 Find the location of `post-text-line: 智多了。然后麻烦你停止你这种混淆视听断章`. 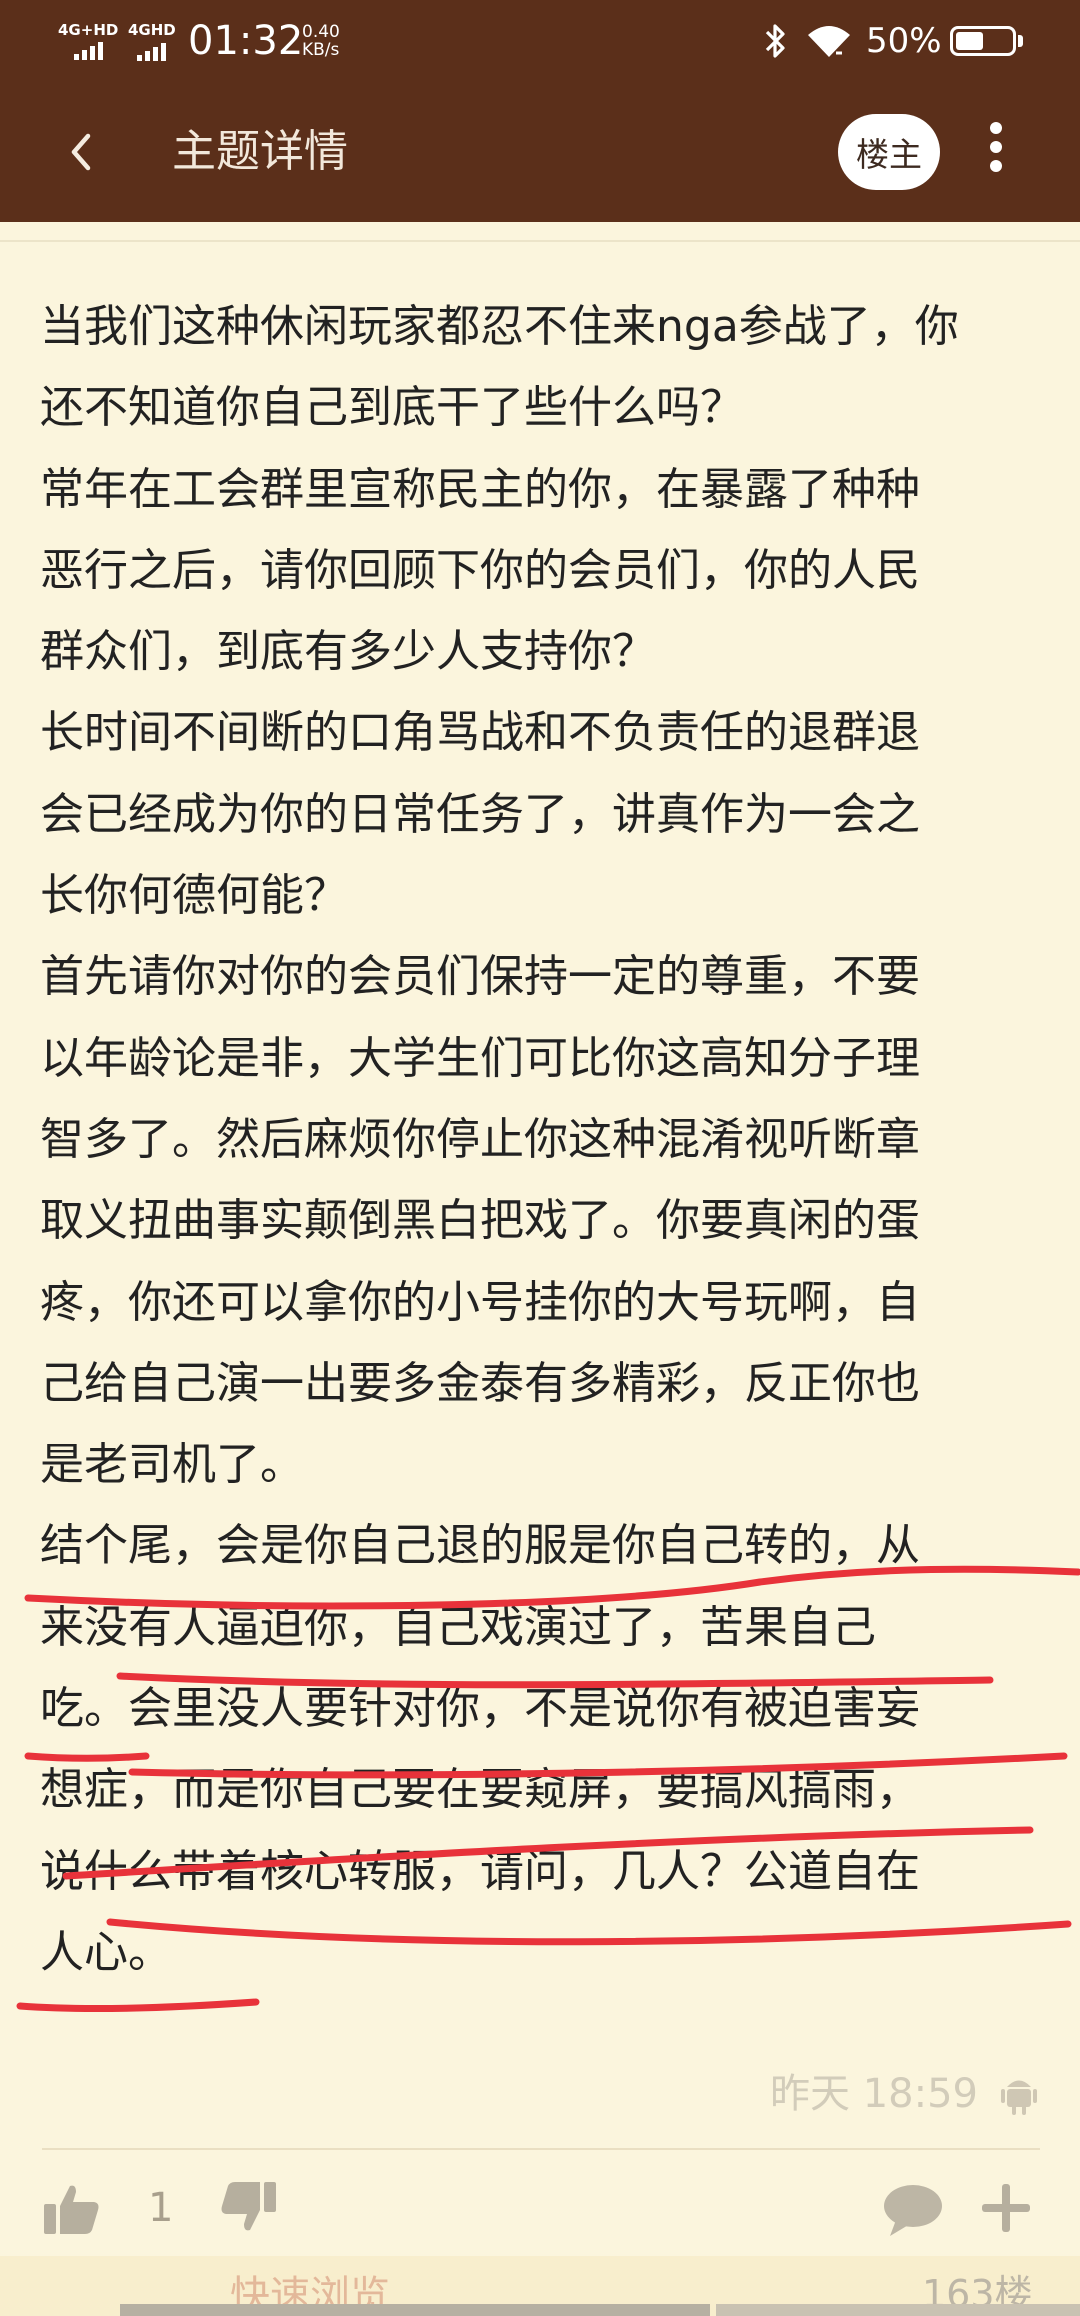

post-text-line: 智多了。然后麻烦你停止你这种混淆视听断章 is located at coordinates (480, 1139).